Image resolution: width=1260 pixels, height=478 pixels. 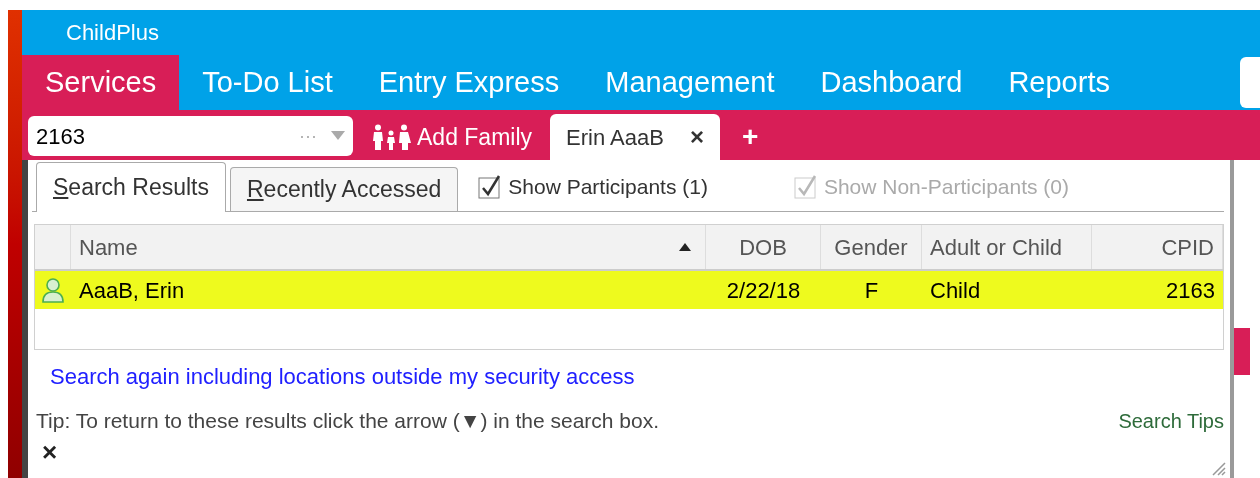 I want to click on record-tab-label: Erin AaaB, so click(x=615, y=137).